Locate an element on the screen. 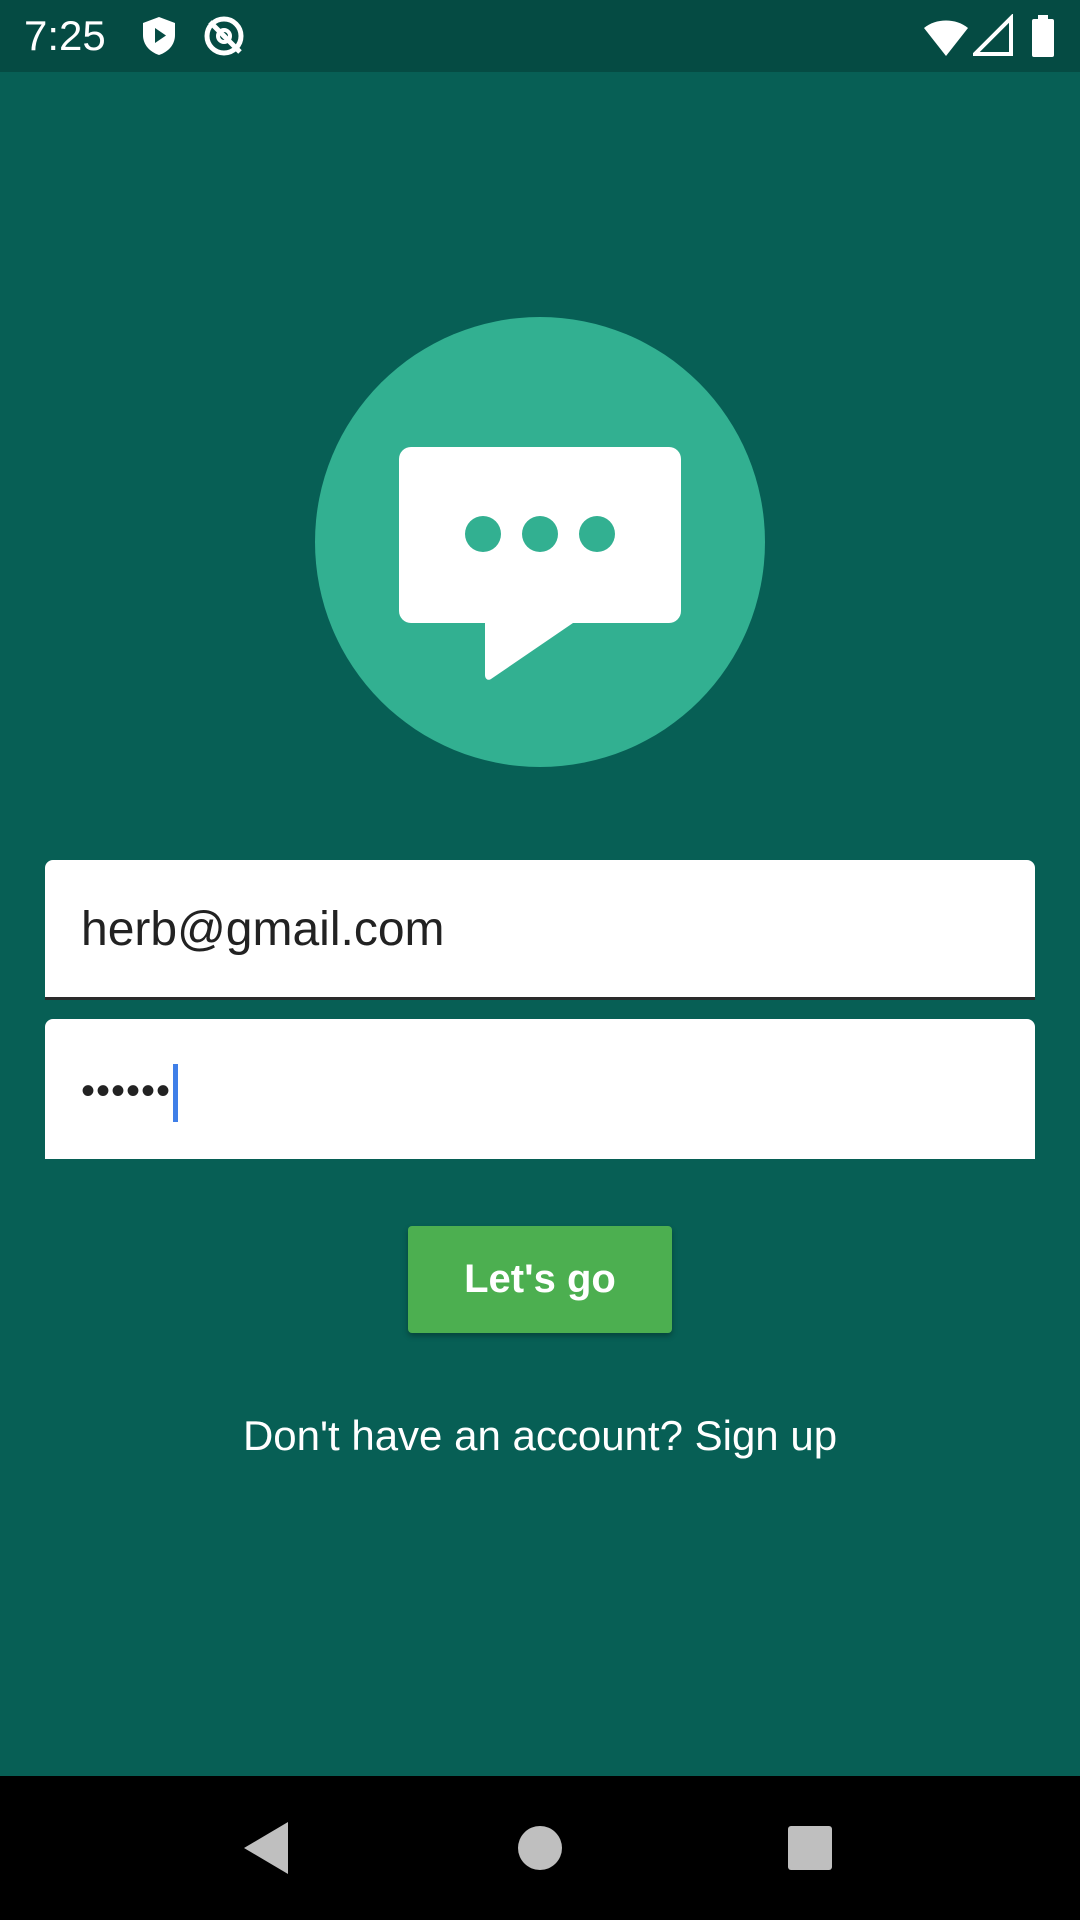 The image size is (1080, 1920). email-value: herb@gmail.com is located at coordinates (263, 929).